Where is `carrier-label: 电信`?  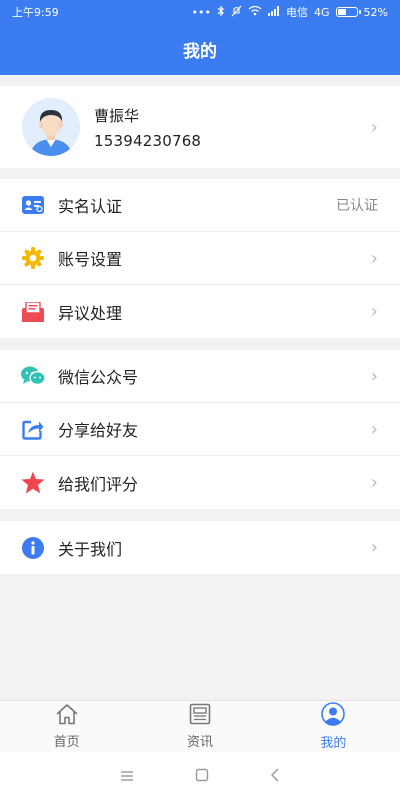
carrier-label: 电信 is located at coordinates (297, 12).